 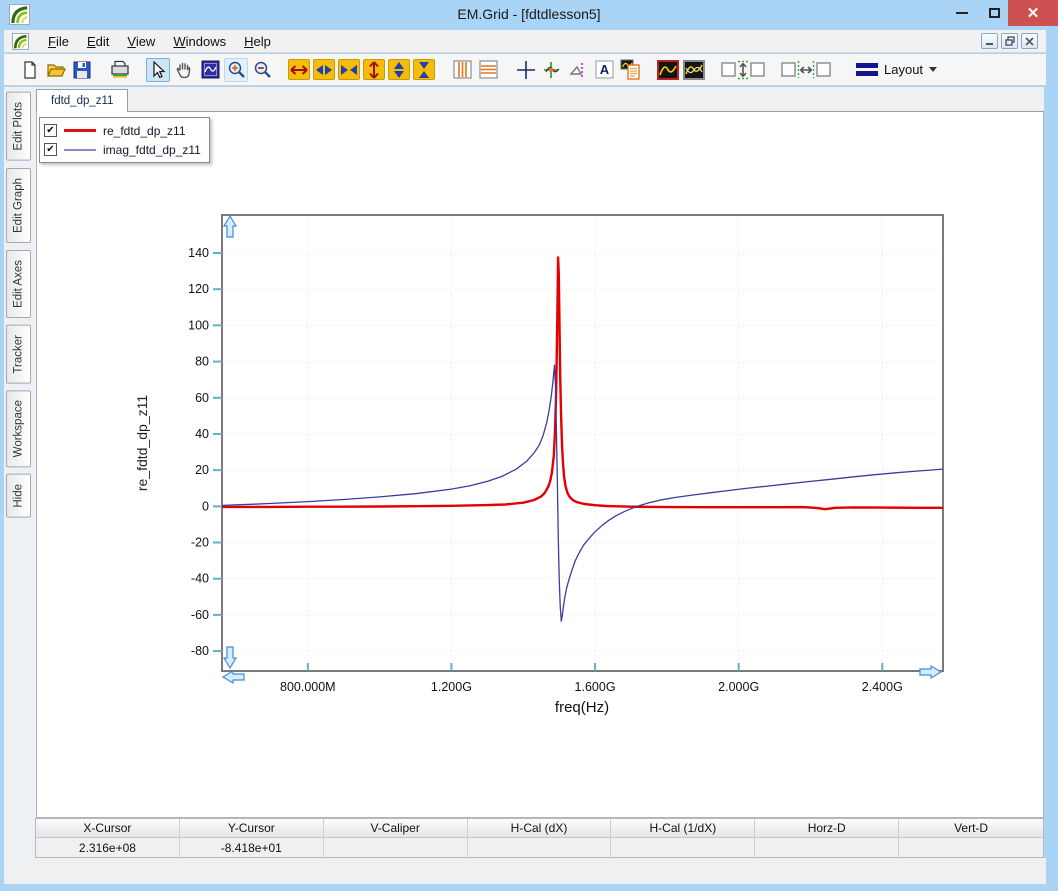 I want to click on horizontal-gridlines-button, so click(x=488, y=70).